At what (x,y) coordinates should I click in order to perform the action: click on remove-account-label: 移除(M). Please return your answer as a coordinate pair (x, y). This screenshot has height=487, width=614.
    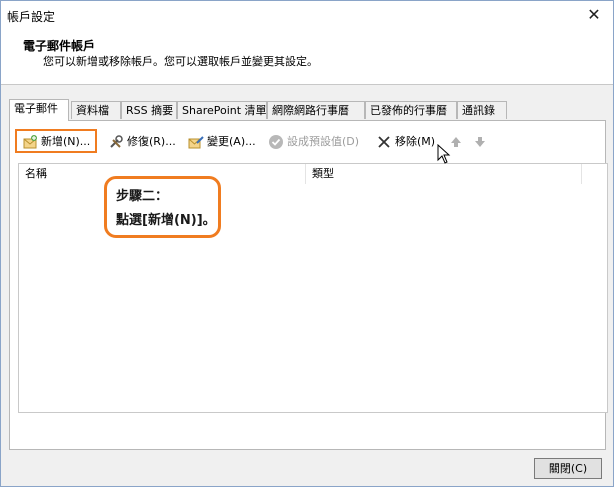
    Looking at the image, I should click on (415, 141).